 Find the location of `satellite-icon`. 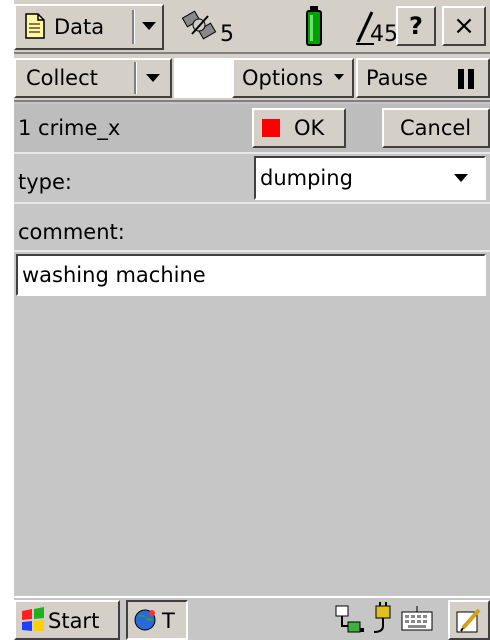

satellite-icon is located at coordinates (199, 25).